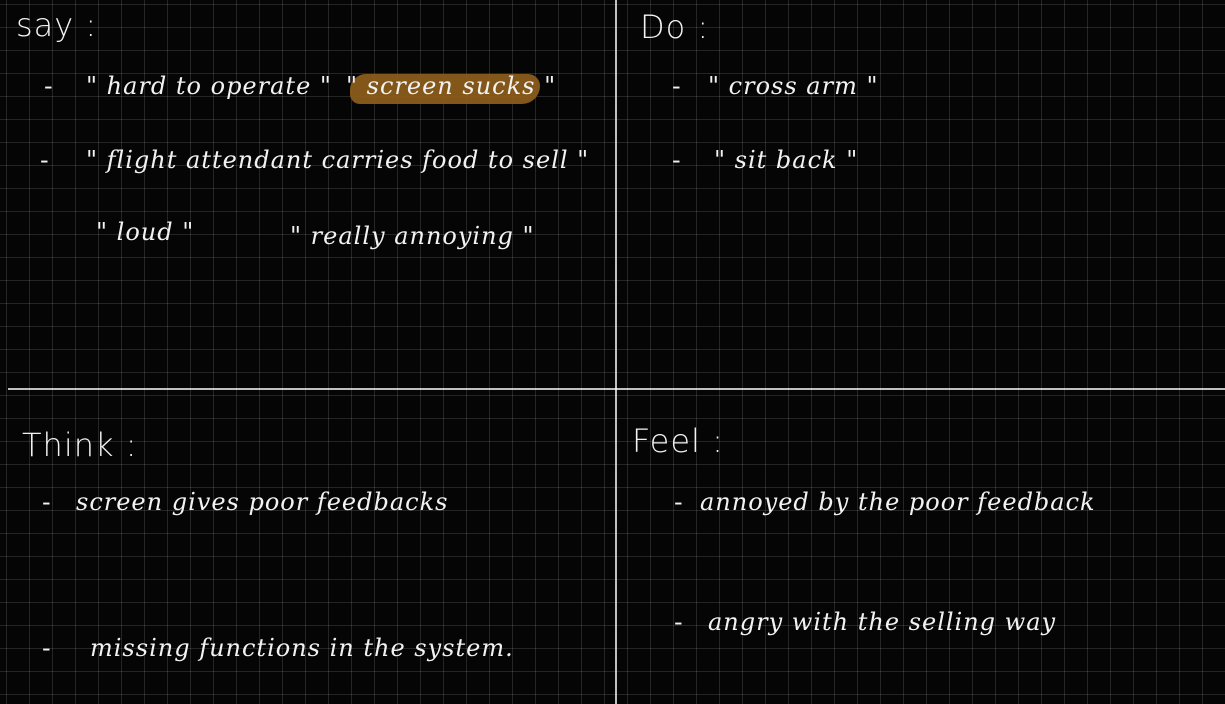 Image resolution: width=1225 pixels, height=704 pixels. I want to click on say-note-screen-sucks: " screen sucks ", so click(451, 86).